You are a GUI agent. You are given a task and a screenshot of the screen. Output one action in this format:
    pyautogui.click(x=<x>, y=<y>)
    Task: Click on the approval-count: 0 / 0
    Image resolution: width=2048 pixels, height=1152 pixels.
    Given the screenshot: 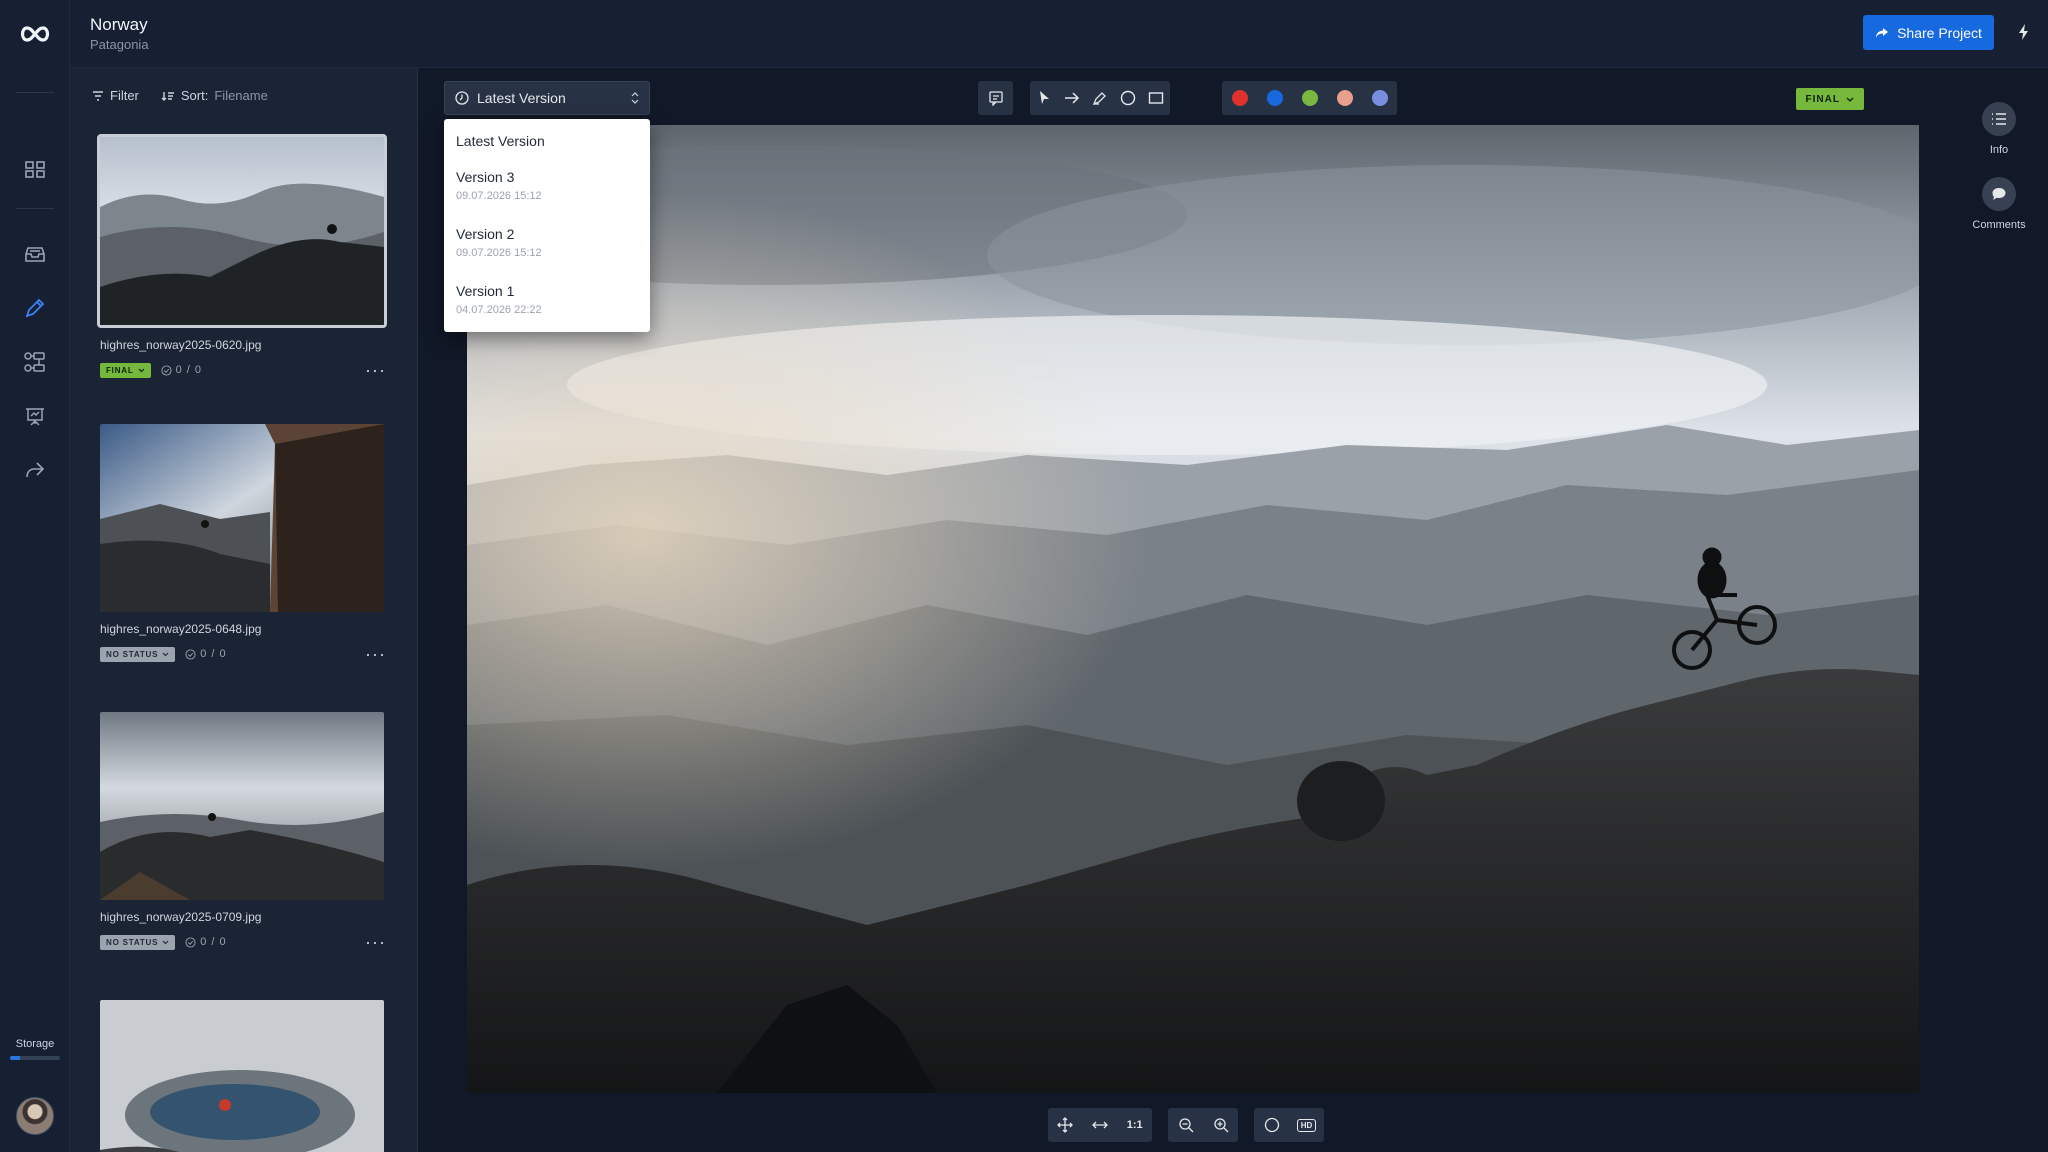 What is the action you would take?
    pyautogui.click(x=205, y=942)
    